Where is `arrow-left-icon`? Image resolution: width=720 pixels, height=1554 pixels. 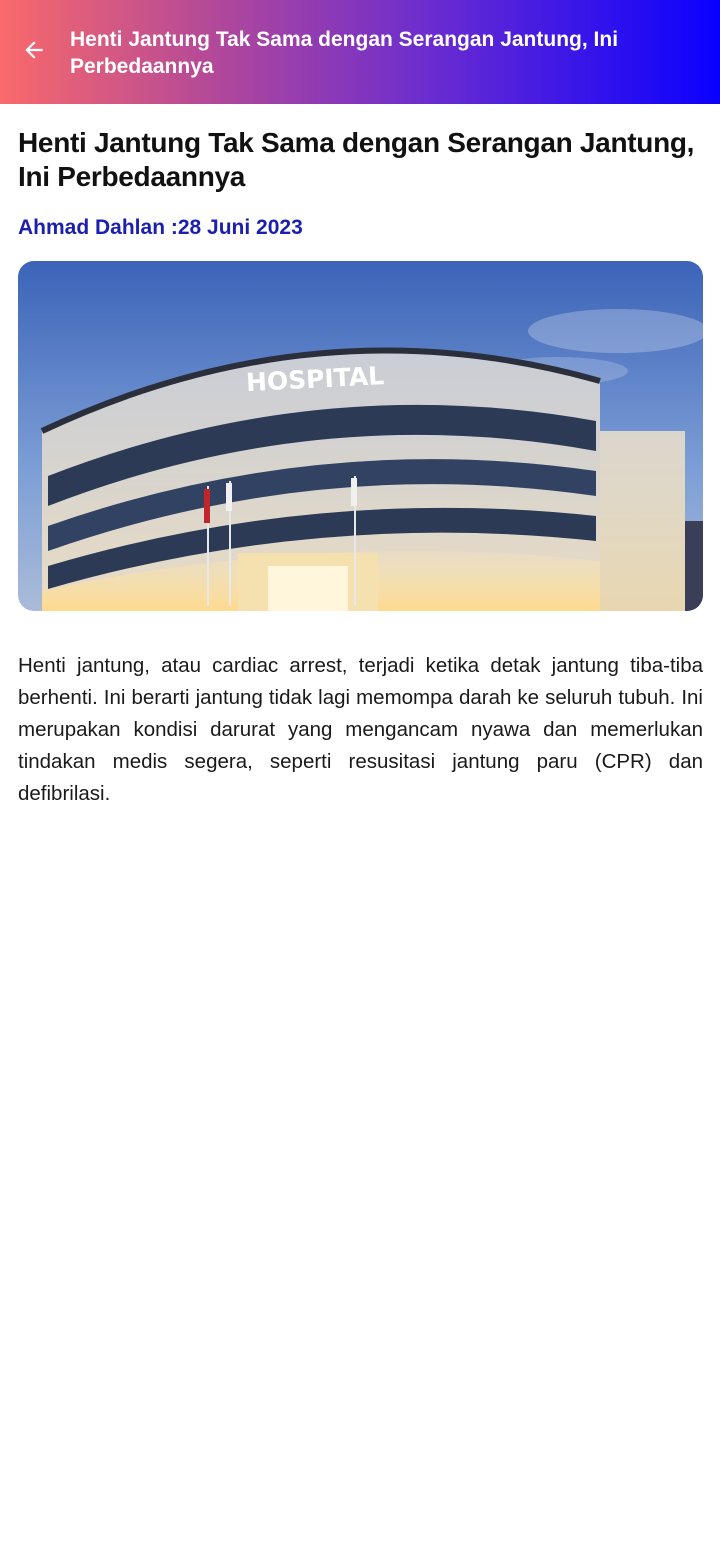
arrow-left-icon is located at coordinates (34, 52).